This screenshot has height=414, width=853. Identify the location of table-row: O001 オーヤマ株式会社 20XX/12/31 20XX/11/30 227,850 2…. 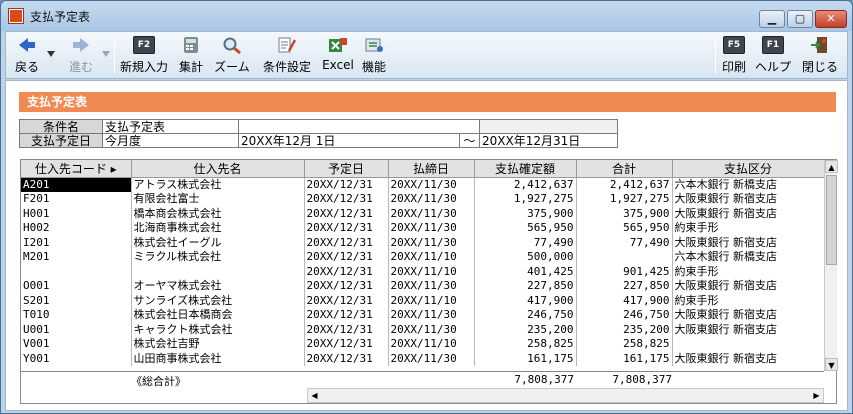
(423, 286).